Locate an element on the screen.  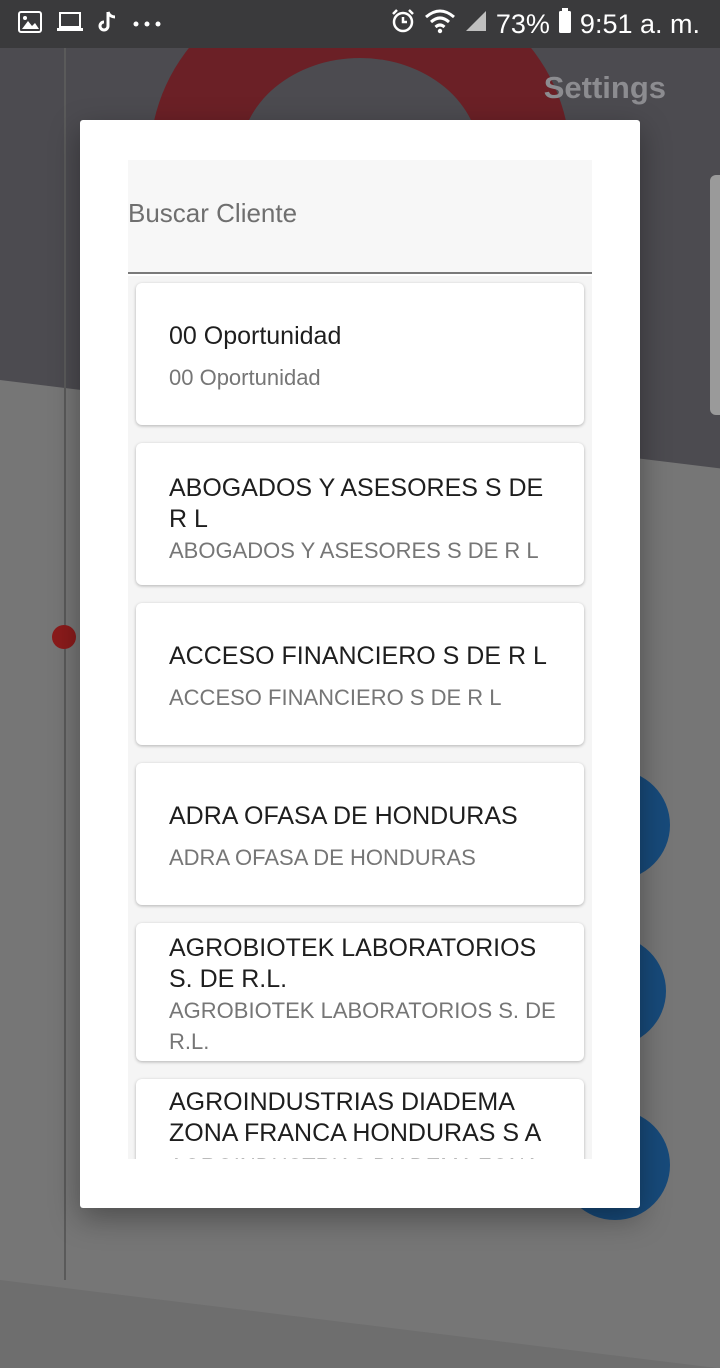
client-subtitle: ACCESO FINANCIERO S DE R L is located at coordinates (335, 697).